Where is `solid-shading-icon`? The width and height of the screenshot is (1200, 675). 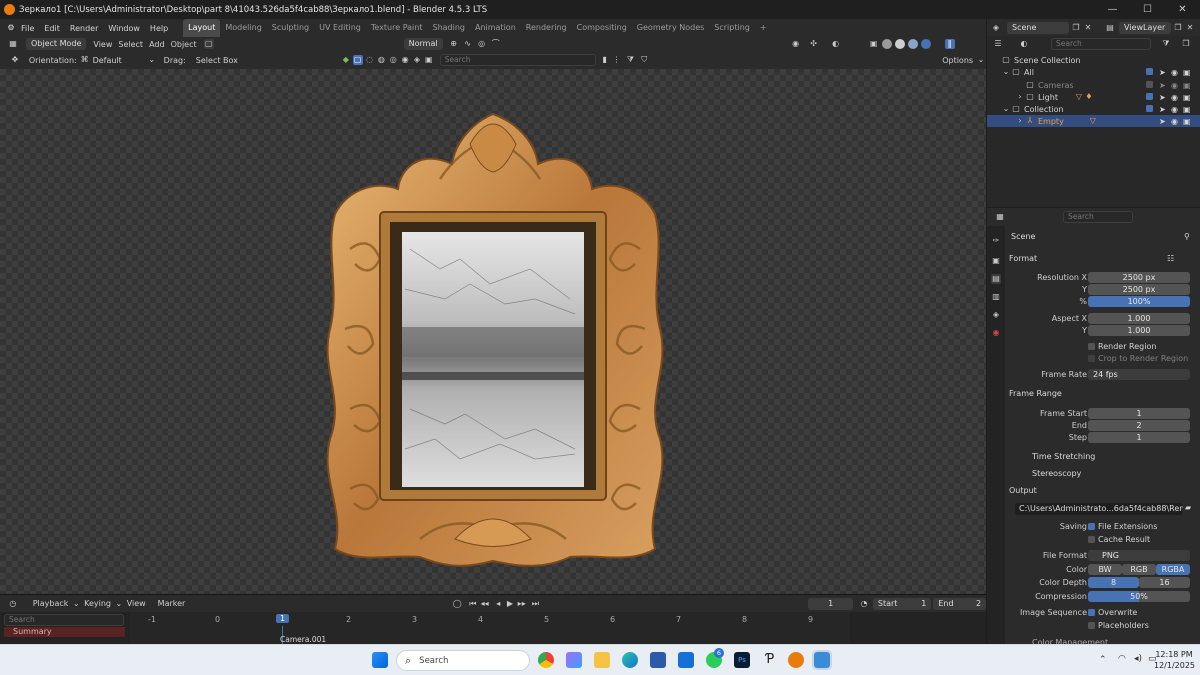 solid-shading-icon is located at coordinates (899, 44).